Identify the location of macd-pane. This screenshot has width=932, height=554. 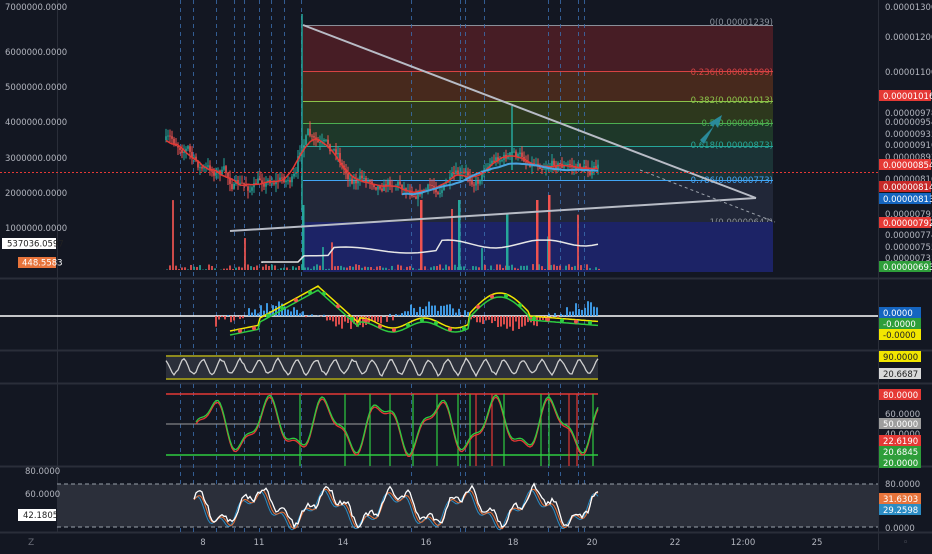
(439, 310).